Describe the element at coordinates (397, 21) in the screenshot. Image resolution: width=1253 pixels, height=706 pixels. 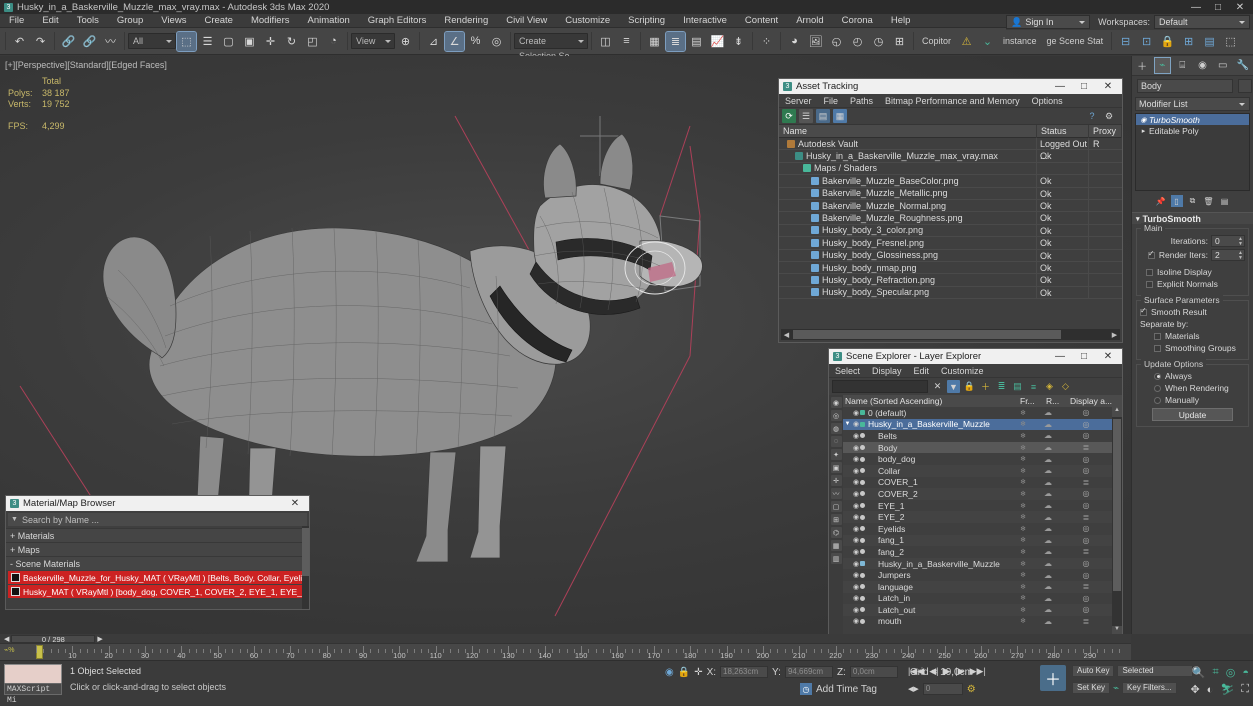
I see `menu-item-graph-editors: Graph Editors` at that location.